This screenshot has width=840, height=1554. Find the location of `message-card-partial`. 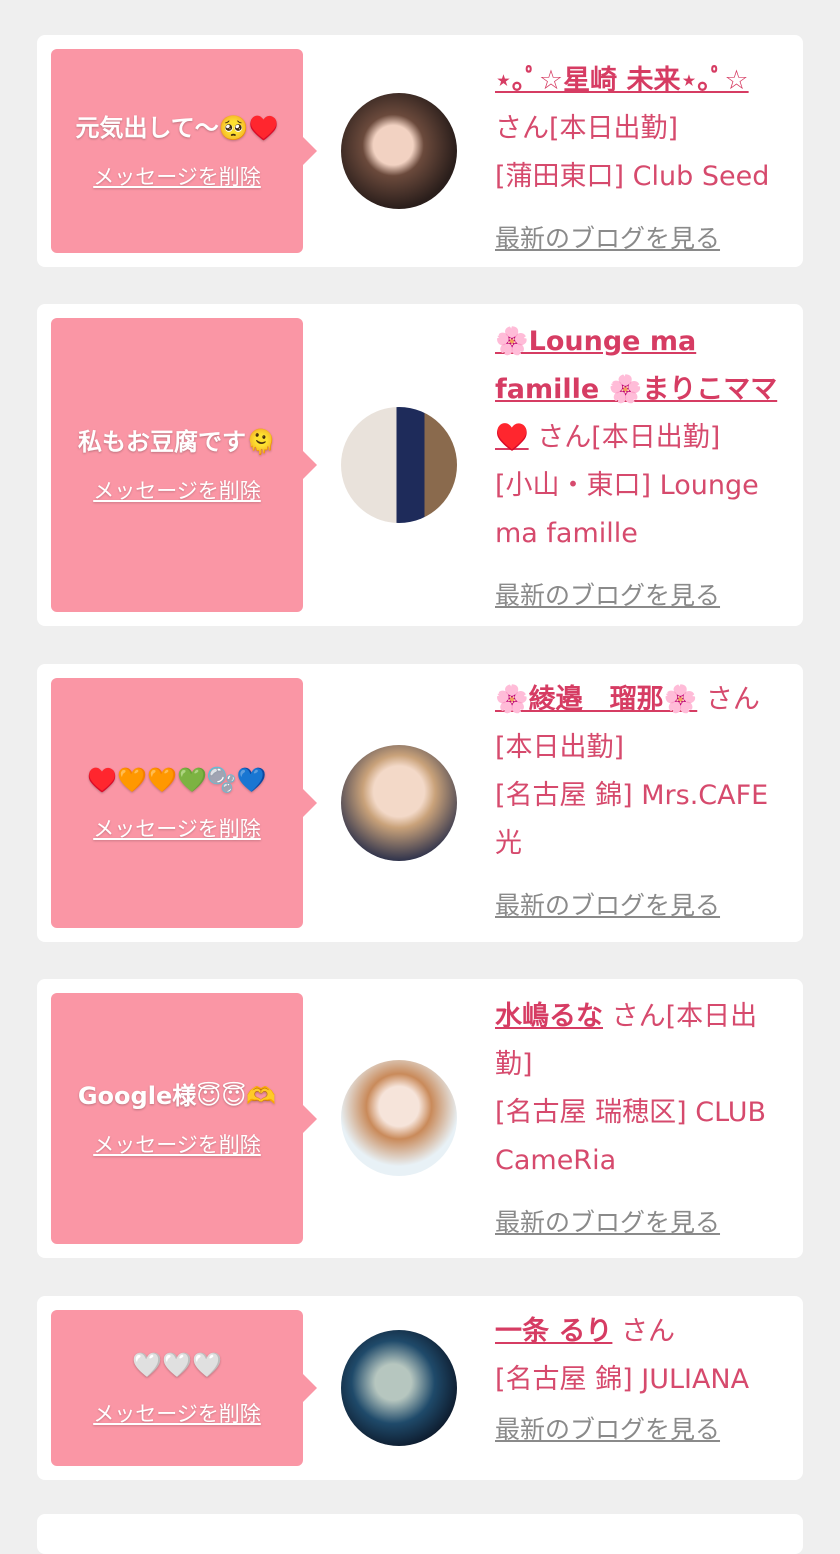

message-card-partial is located at coordinates (420, 1534).